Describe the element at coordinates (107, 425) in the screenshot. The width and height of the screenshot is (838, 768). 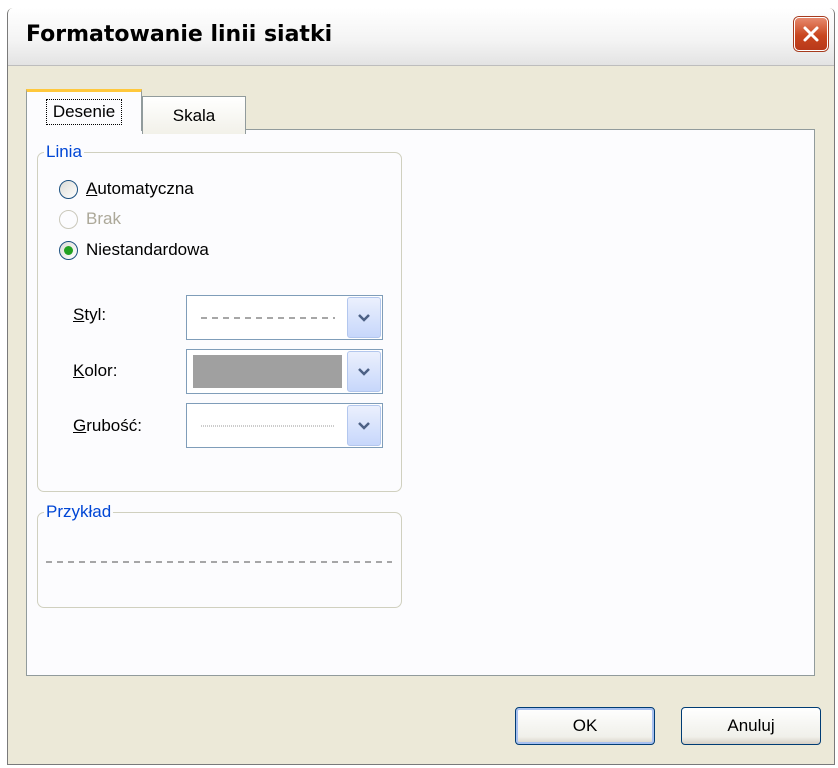
I see `grubosc-label: Grubość:` at that location.